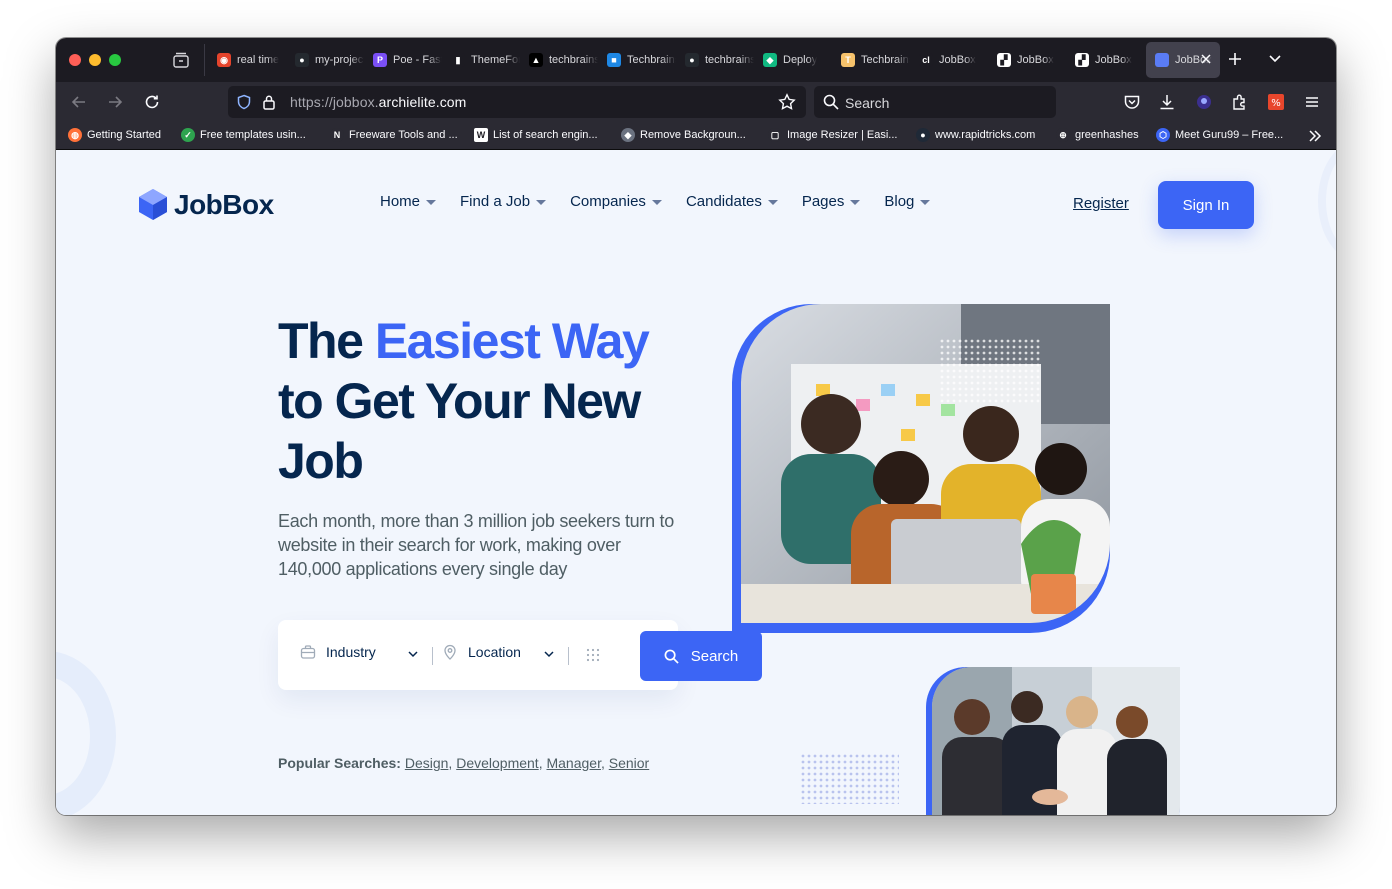 The image size is (1392, 889). What do you see at coordinates (325, 60) in the screenshot?
I see `browser-tab: ● my-project` at bounding box center [325, 60].